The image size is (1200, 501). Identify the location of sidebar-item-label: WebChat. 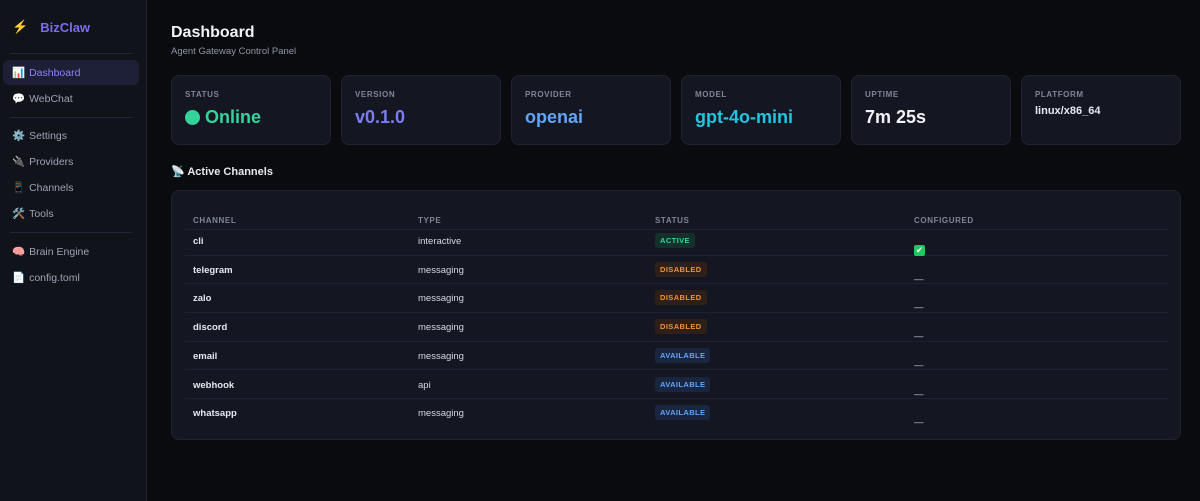
(51, 98).